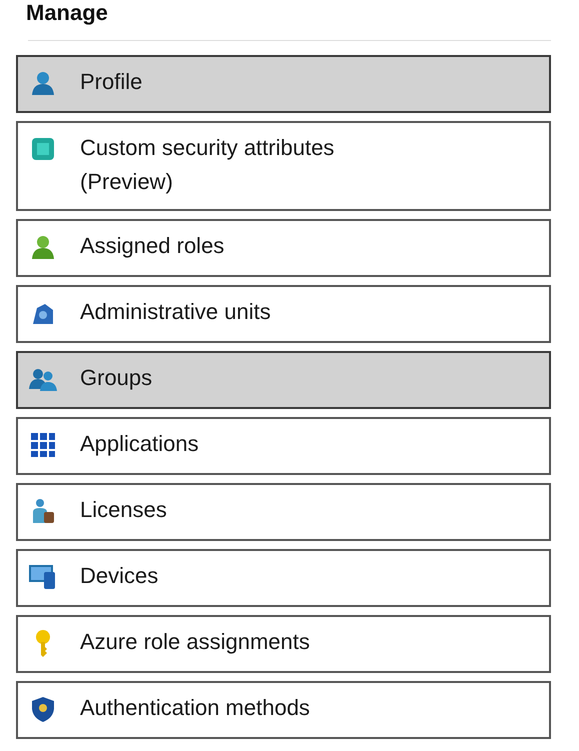 Image resolution: width=579 pixels, height=751 pixels. What do you see at coordinates (283, 578) in the screenshot?
I see `nav-item: Devices` at bounding box center [283, 578].